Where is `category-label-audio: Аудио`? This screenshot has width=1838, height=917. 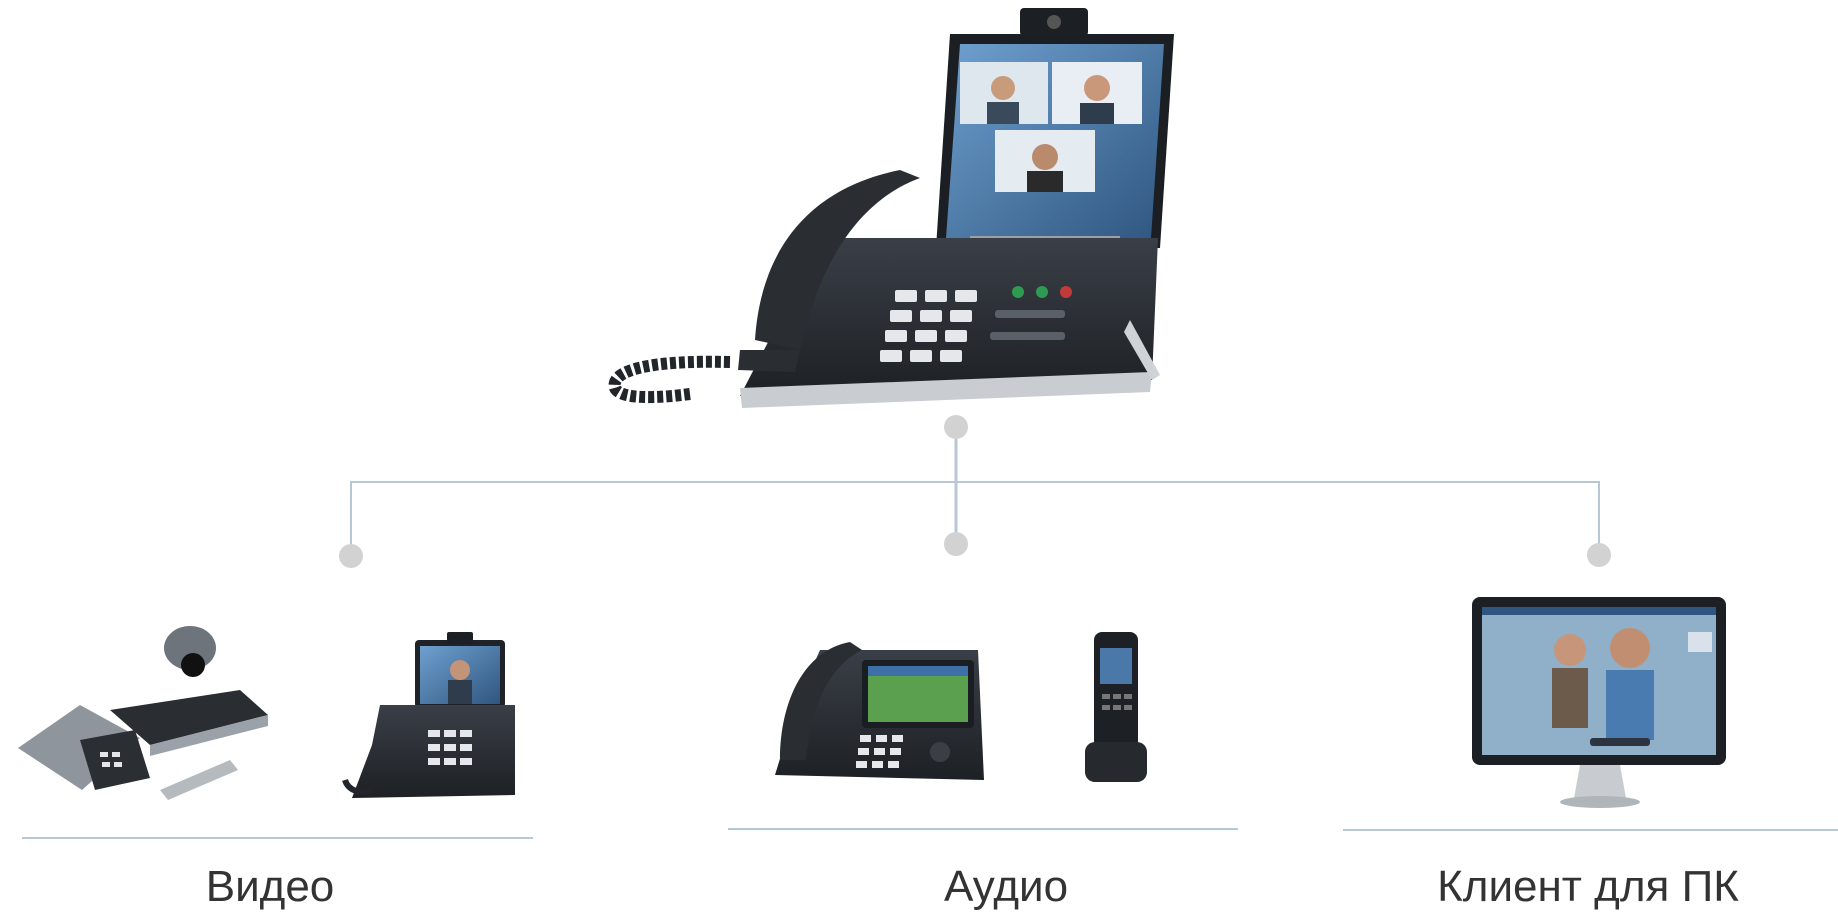
category-label-audio: Аудио is located at coordinates (1006, 886).